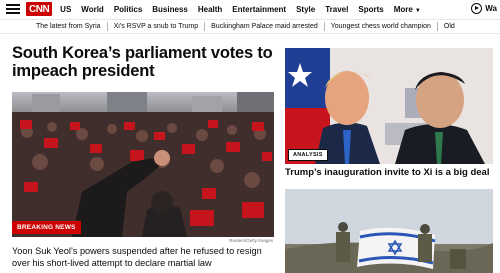 The image size is (500, 273). What do you see at coordinates (68, 26) in the screenshot?
I see `trending-item: The latest from Syria` at bounding box center [68, 26].